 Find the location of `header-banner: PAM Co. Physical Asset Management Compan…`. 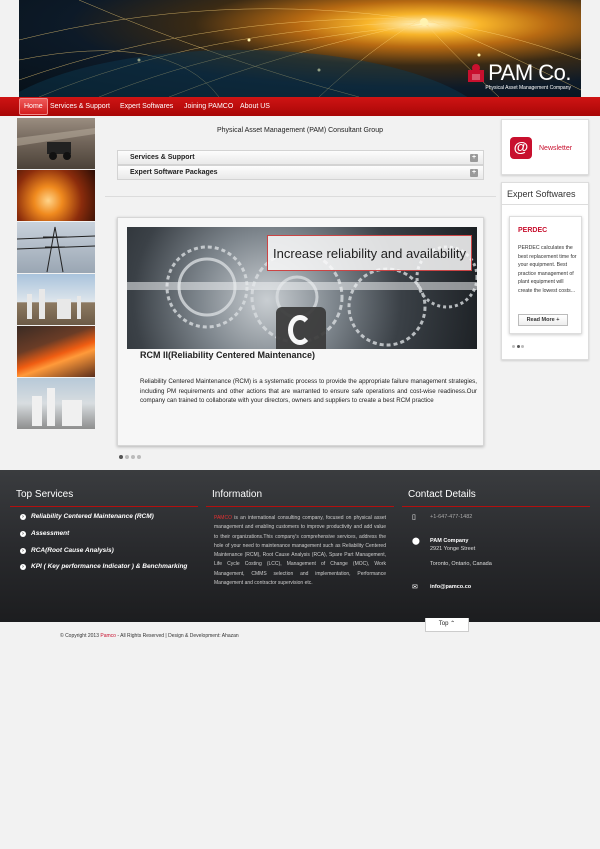

header-banner: PAM Co. Physical Asset Management Compan… is located at coordinates (300, 48).